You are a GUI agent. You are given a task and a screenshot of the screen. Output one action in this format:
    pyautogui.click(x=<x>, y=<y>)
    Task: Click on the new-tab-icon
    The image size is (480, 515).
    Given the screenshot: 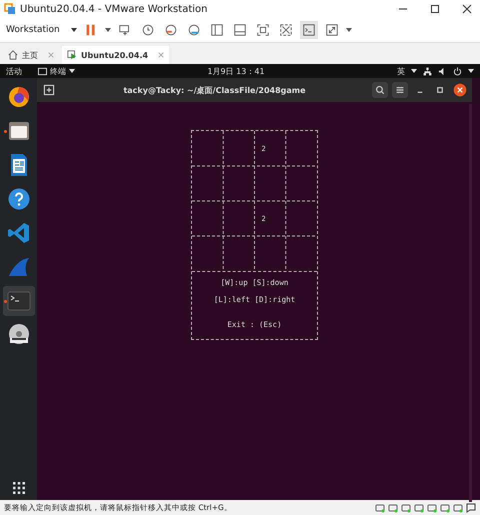 What is the action you would take?
    pyautogui.click(x=49, y=90)
    